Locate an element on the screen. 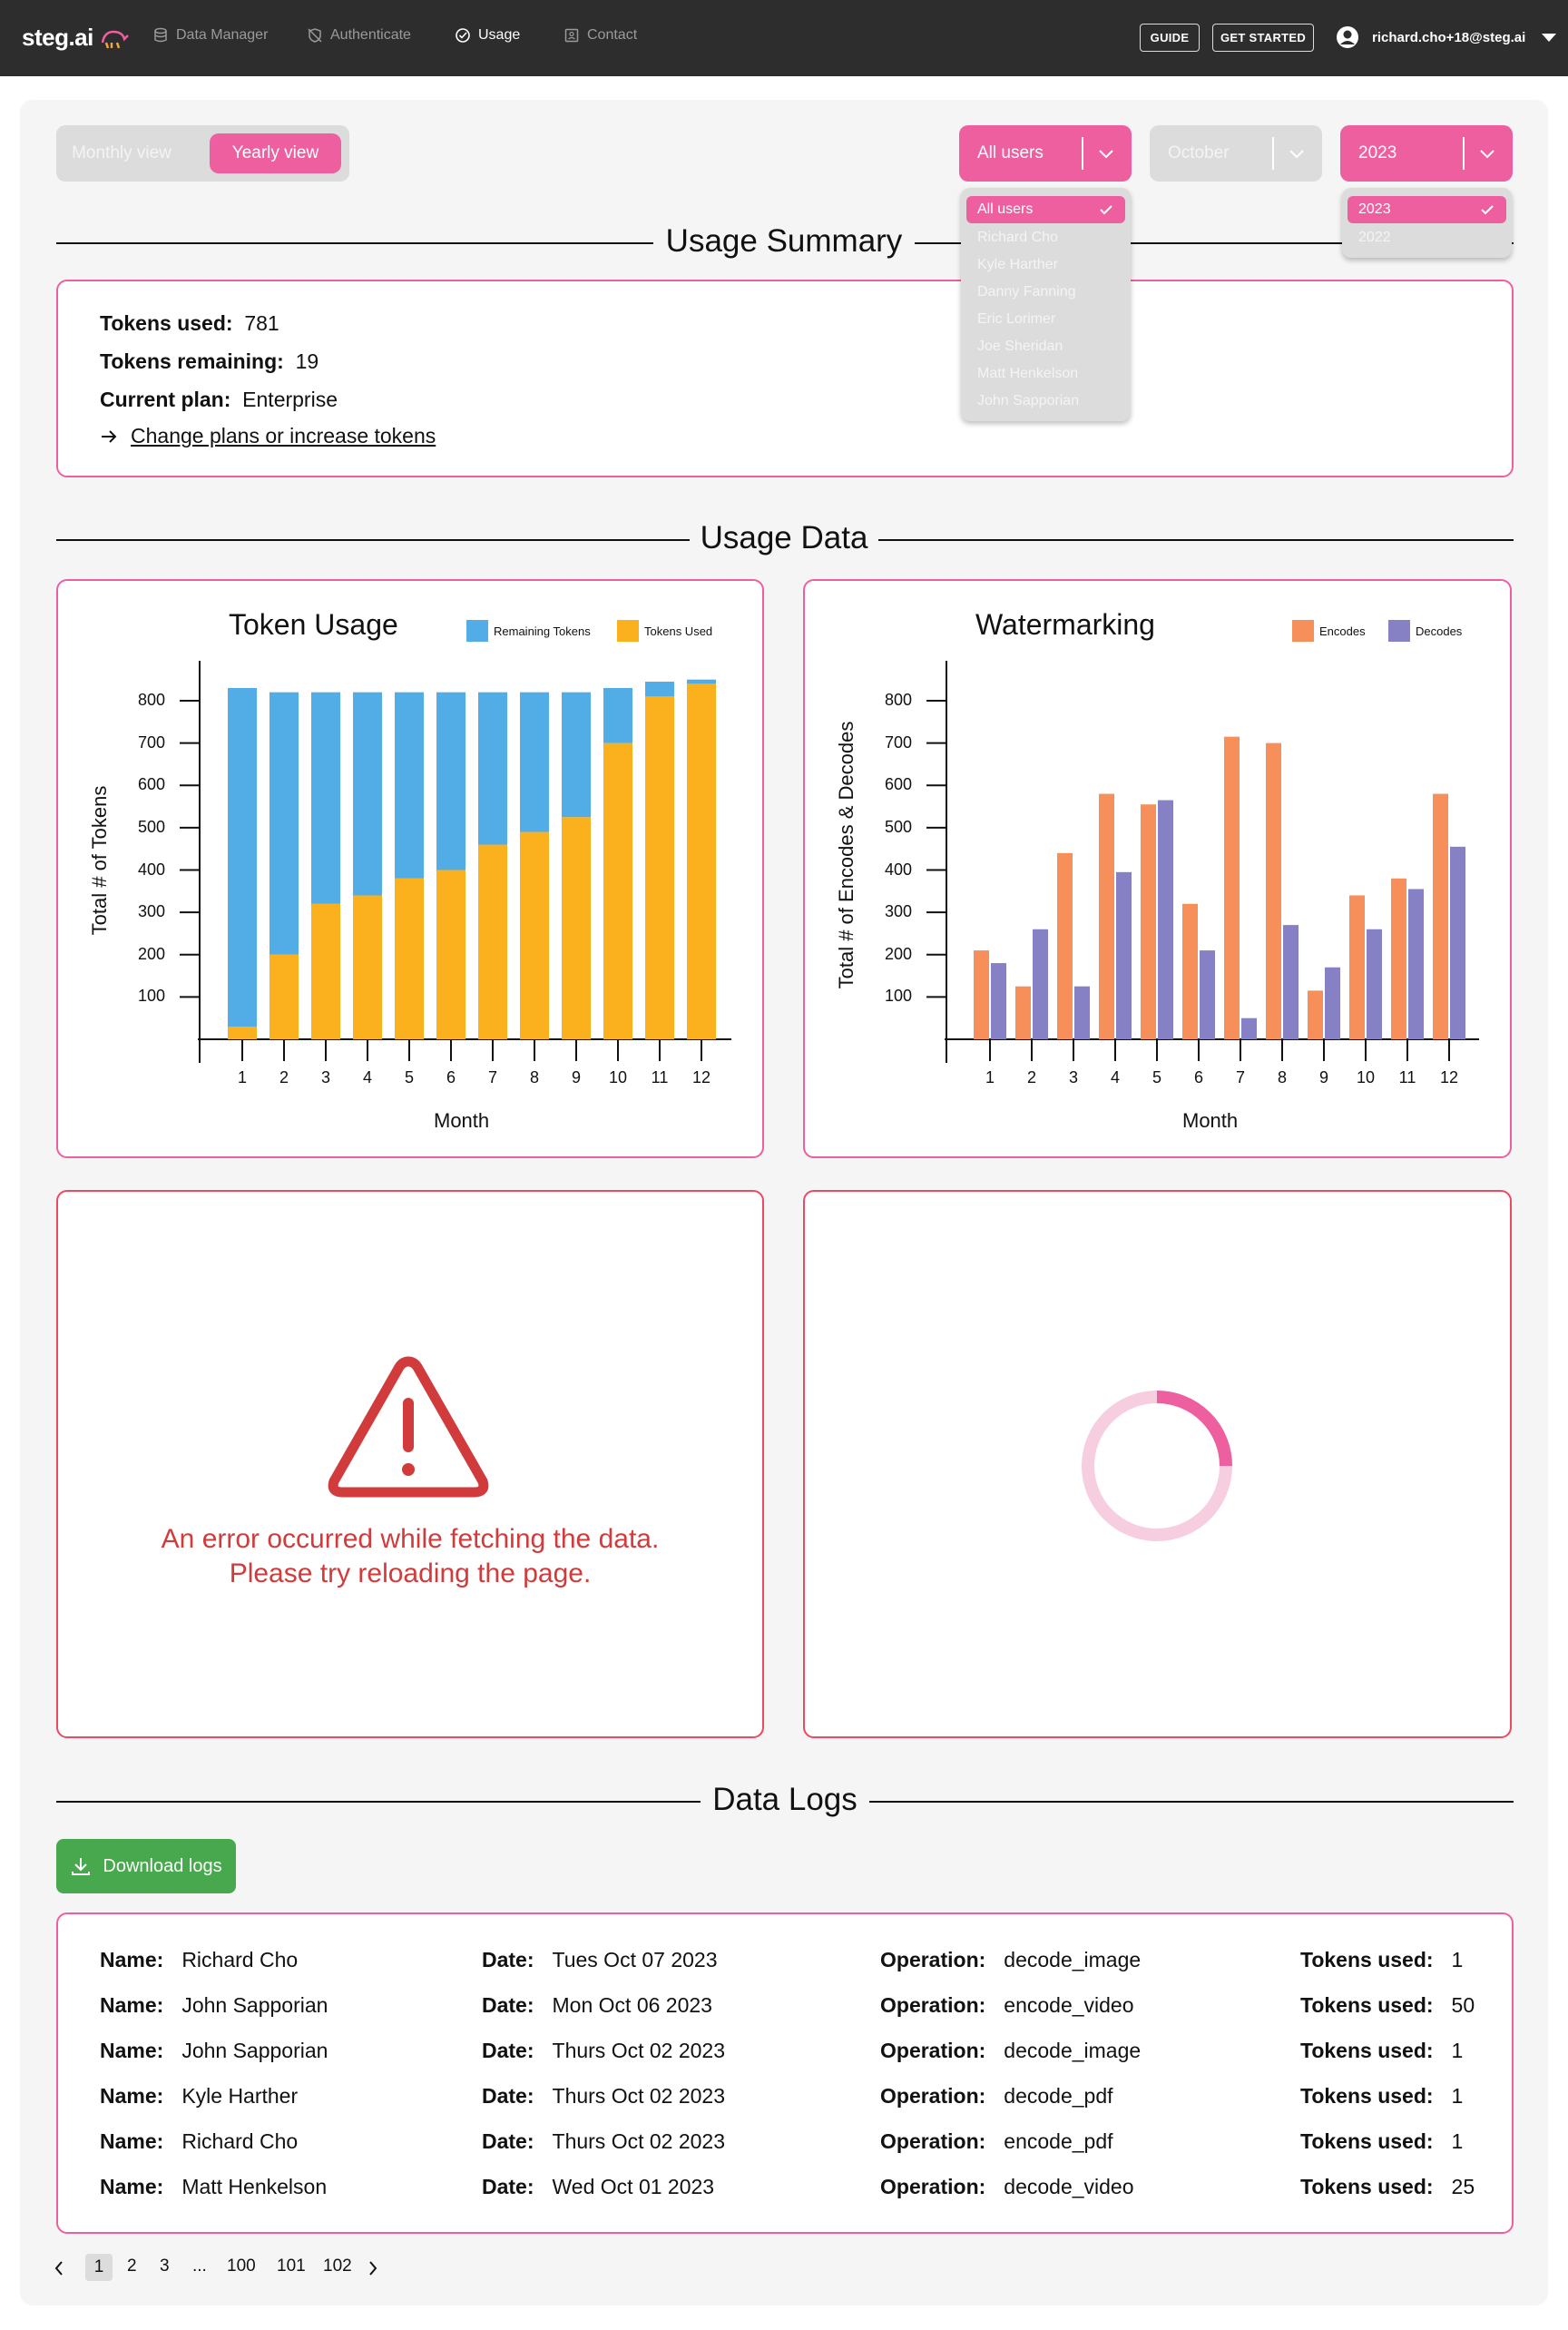  log-operation-cell: Operation: decode_pdf is located at coordinates (996, 2096).